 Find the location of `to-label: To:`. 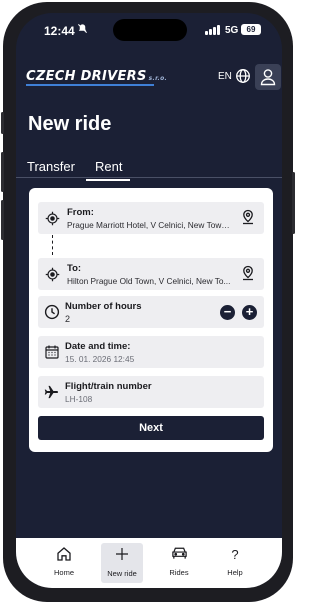

to-label: To: is located at coordinates (74, 268).